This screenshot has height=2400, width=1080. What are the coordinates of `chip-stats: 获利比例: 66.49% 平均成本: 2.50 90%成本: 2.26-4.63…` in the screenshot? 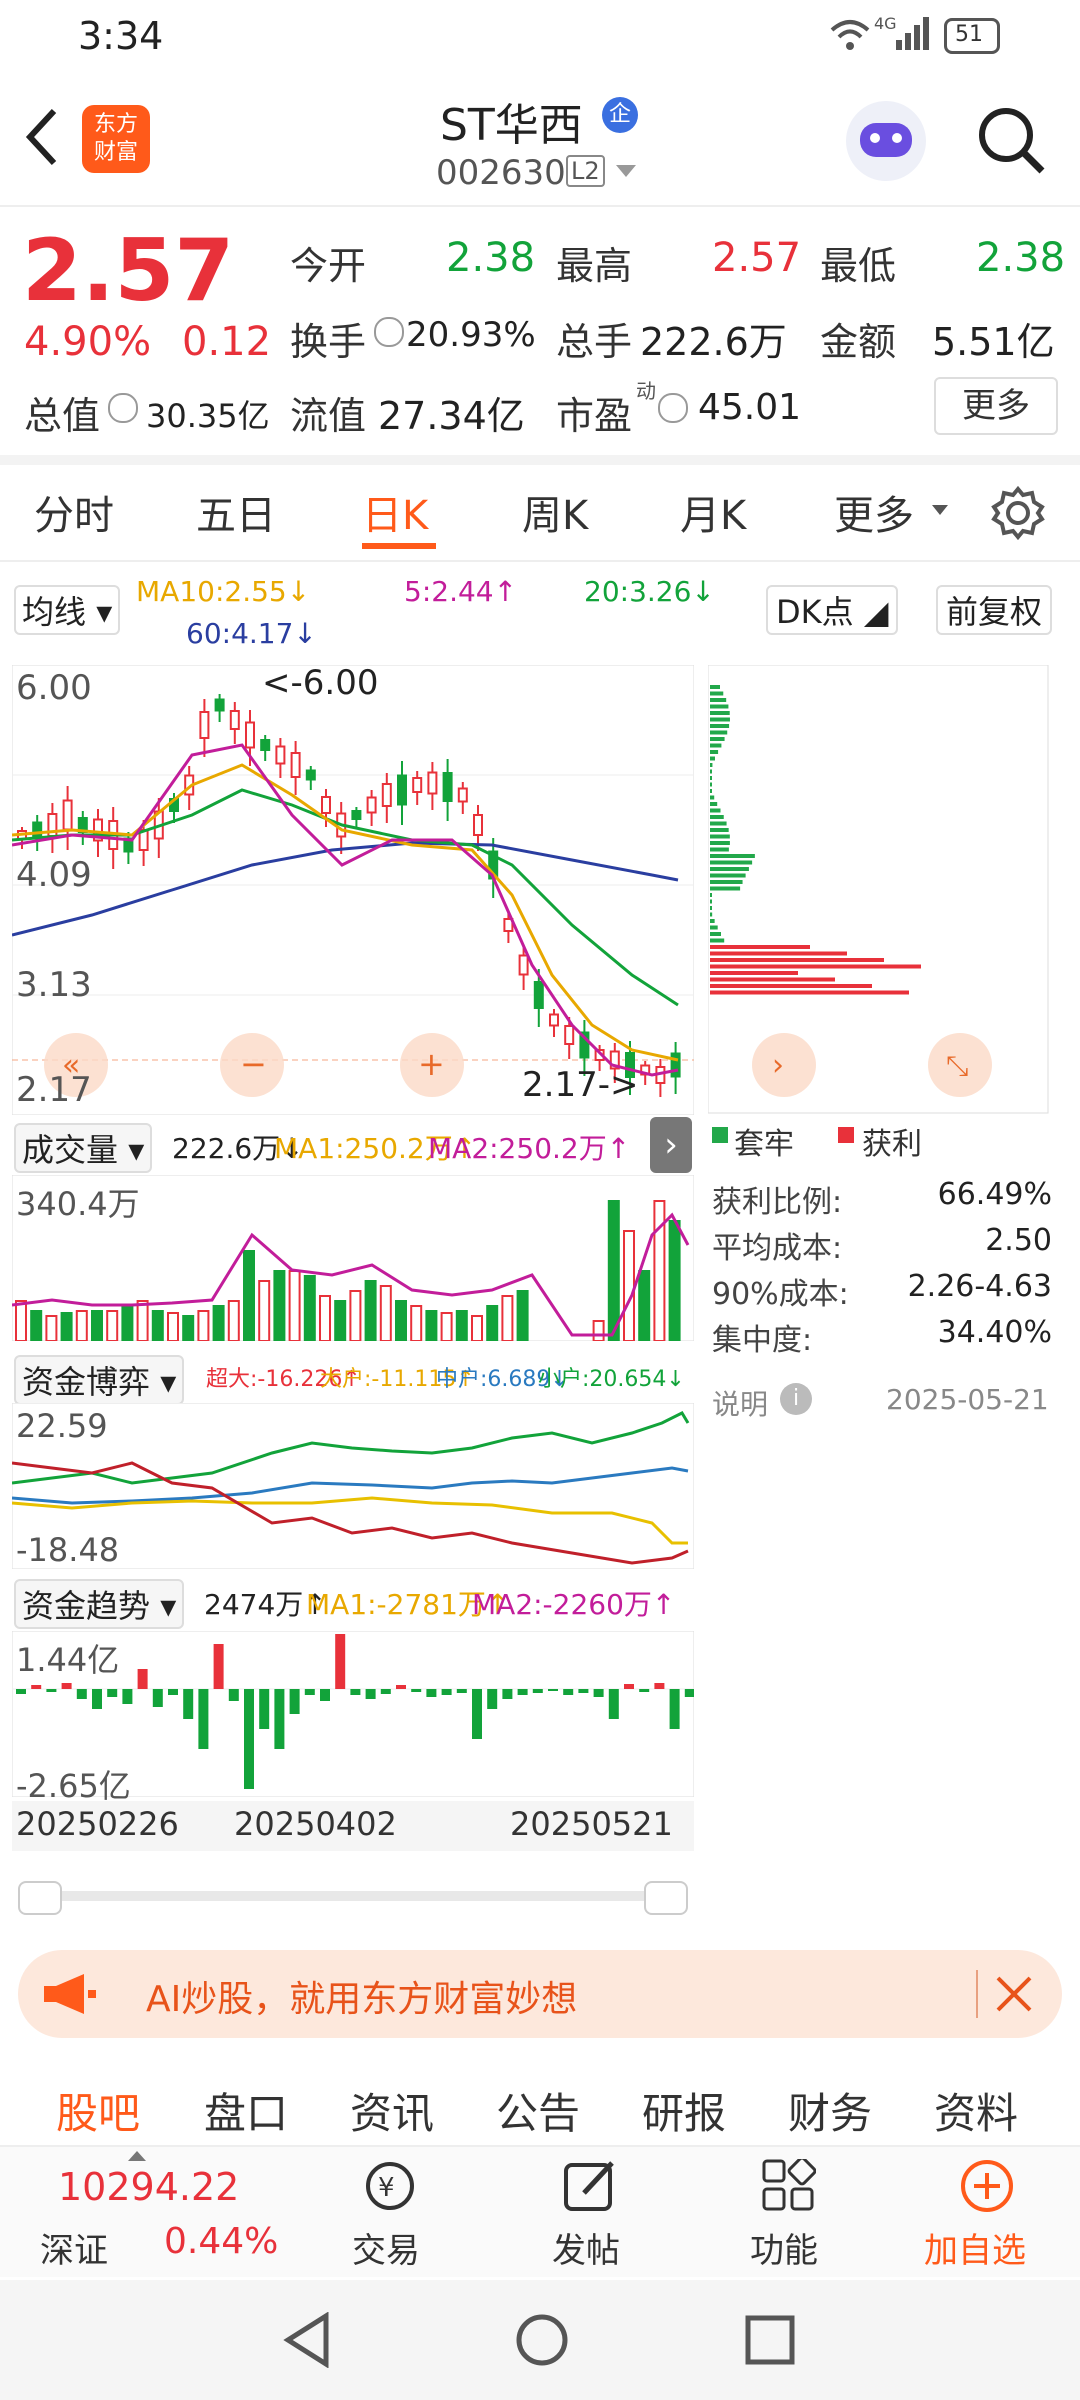 It's located at (882, 1269).